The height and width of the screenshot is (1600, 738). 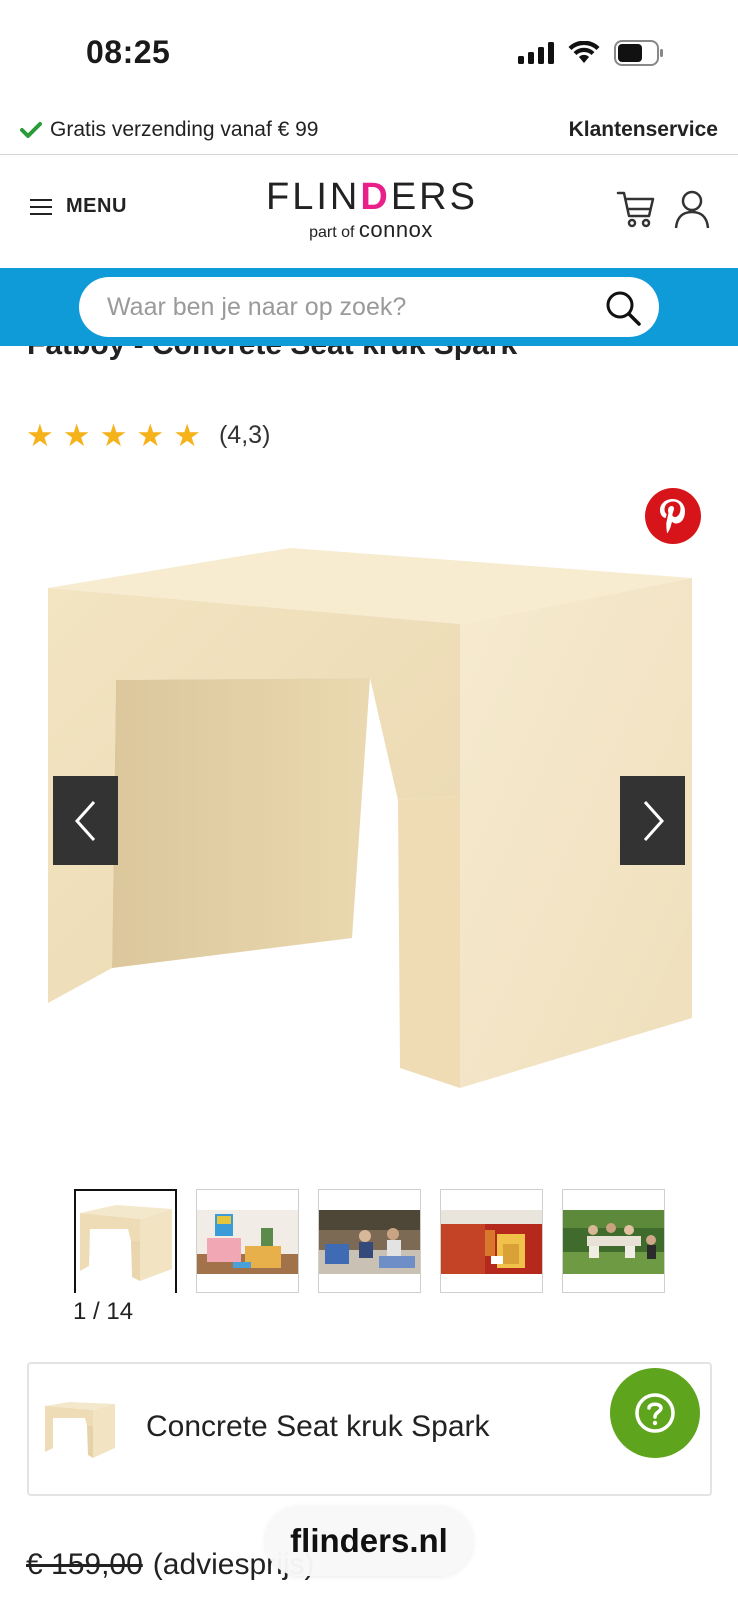 I want to click on search-icon, so click(x=623, y=308).